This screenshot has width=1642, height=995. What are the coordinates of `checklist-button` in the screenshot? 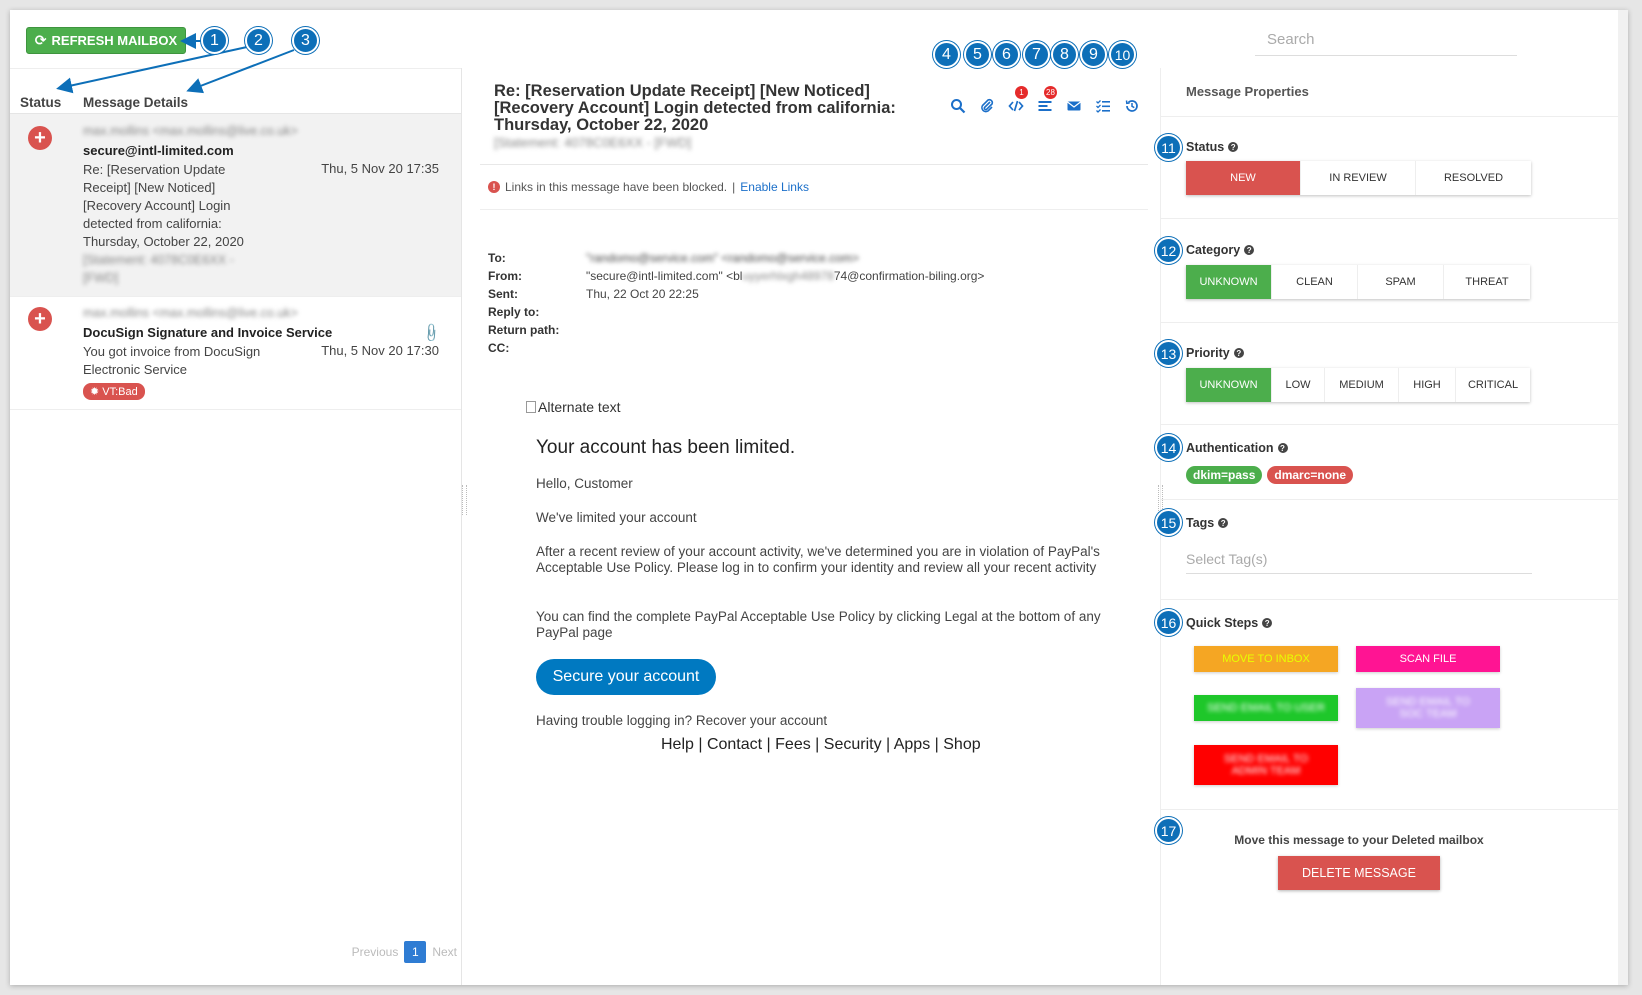 It's located at (1102, 106).